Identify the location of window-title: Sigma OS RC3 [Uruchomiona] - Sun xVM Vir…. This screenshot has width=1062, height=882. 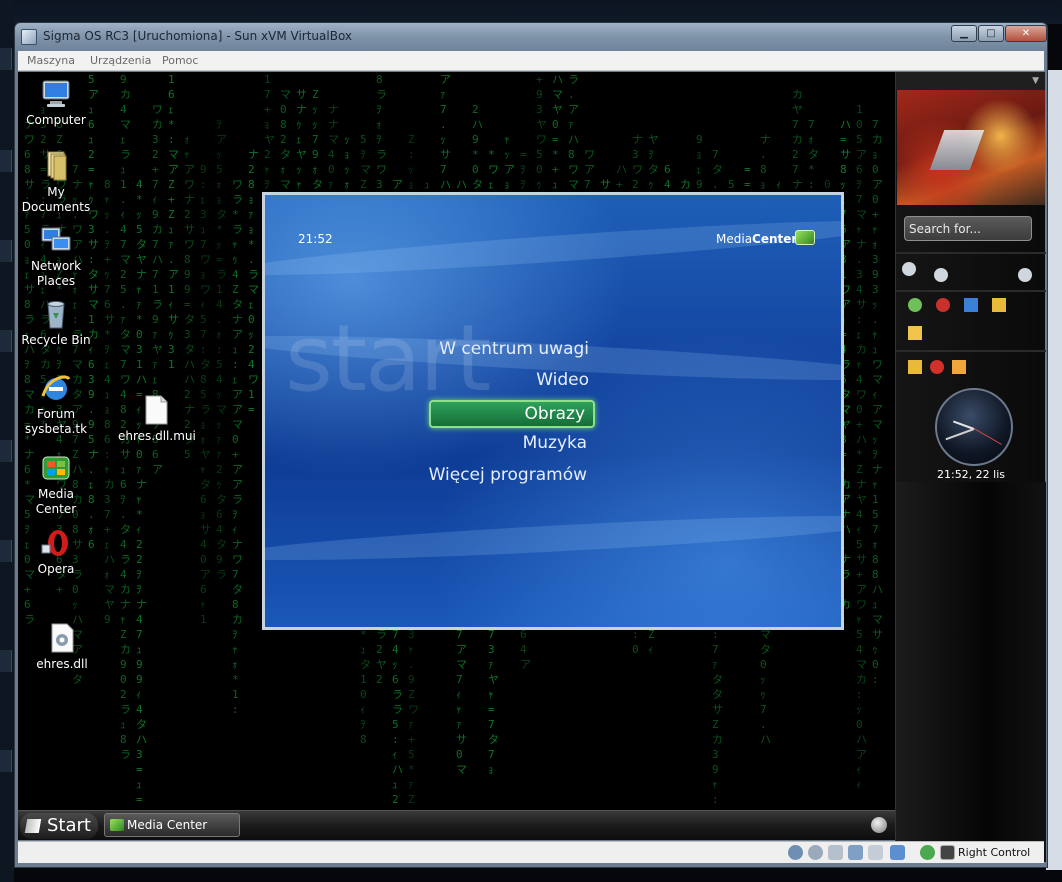
(198, 36).